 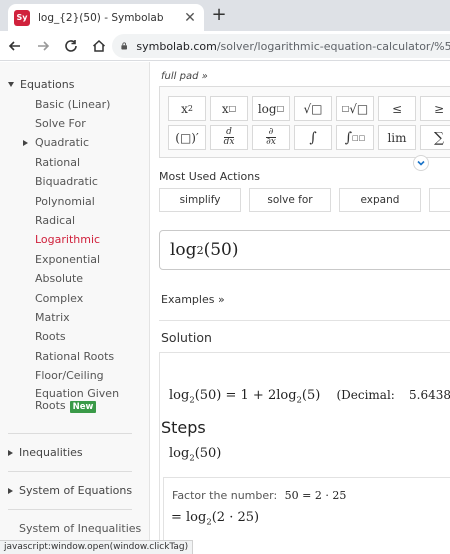 What do you see at coordinates (41, 84) in the screenshot?
I see `sidebar-section-equations: Equations` at bounding box center [41, 84].